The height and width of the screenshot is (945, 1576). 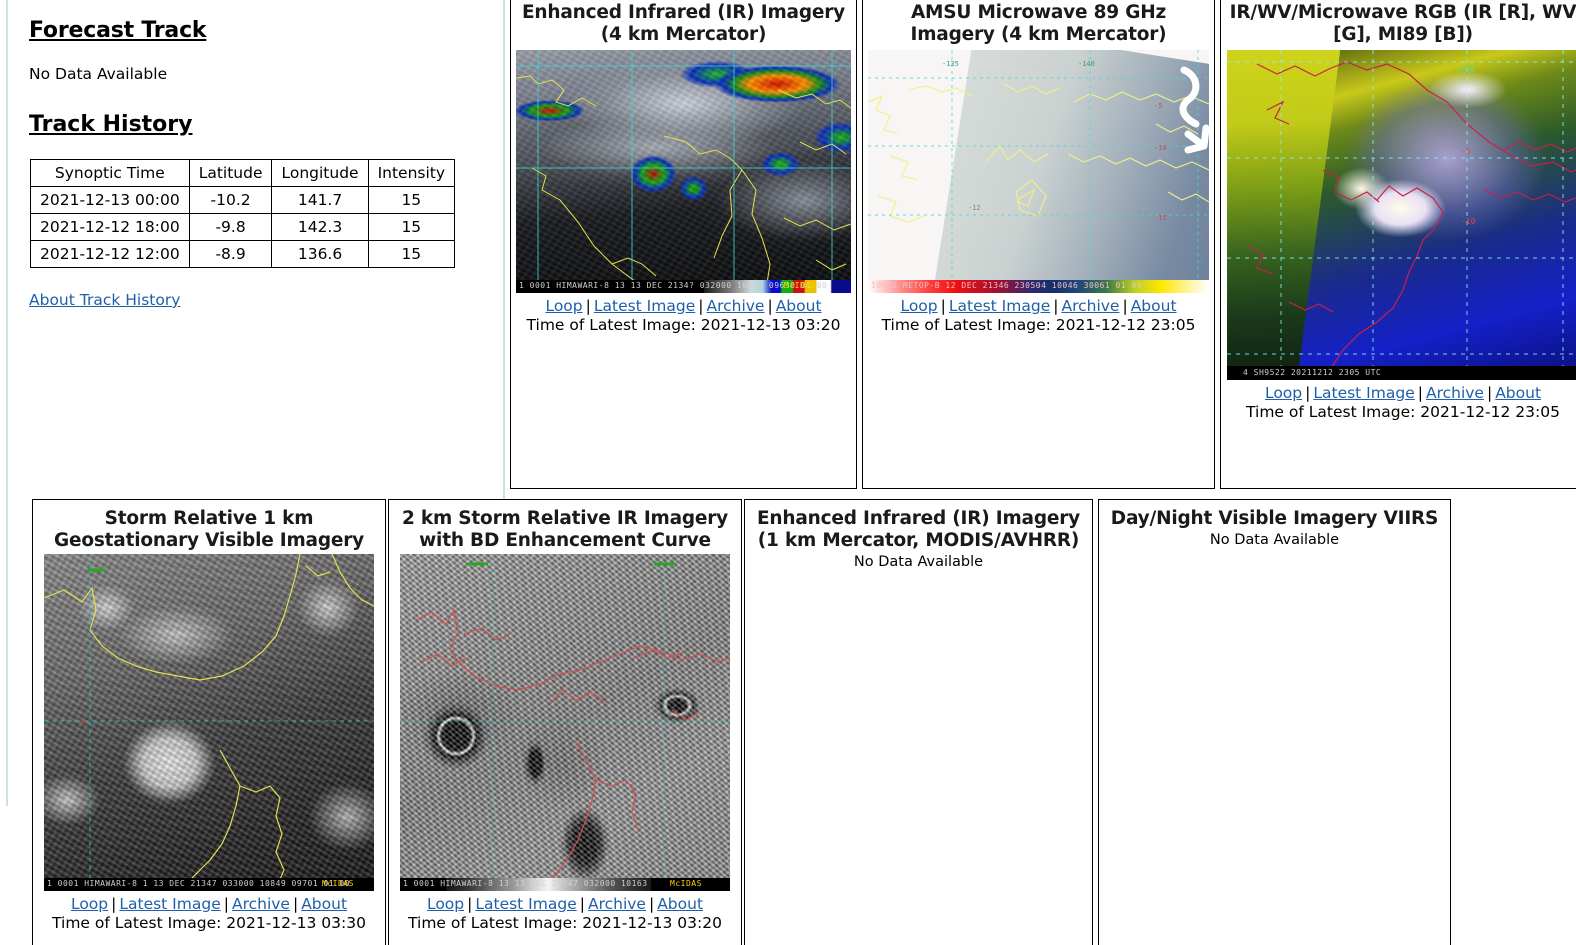 What do you see at coordinates (104, 300) in the screenshot?
I see `about-track-history-link: About Track History` at bounding box center [104, 300].